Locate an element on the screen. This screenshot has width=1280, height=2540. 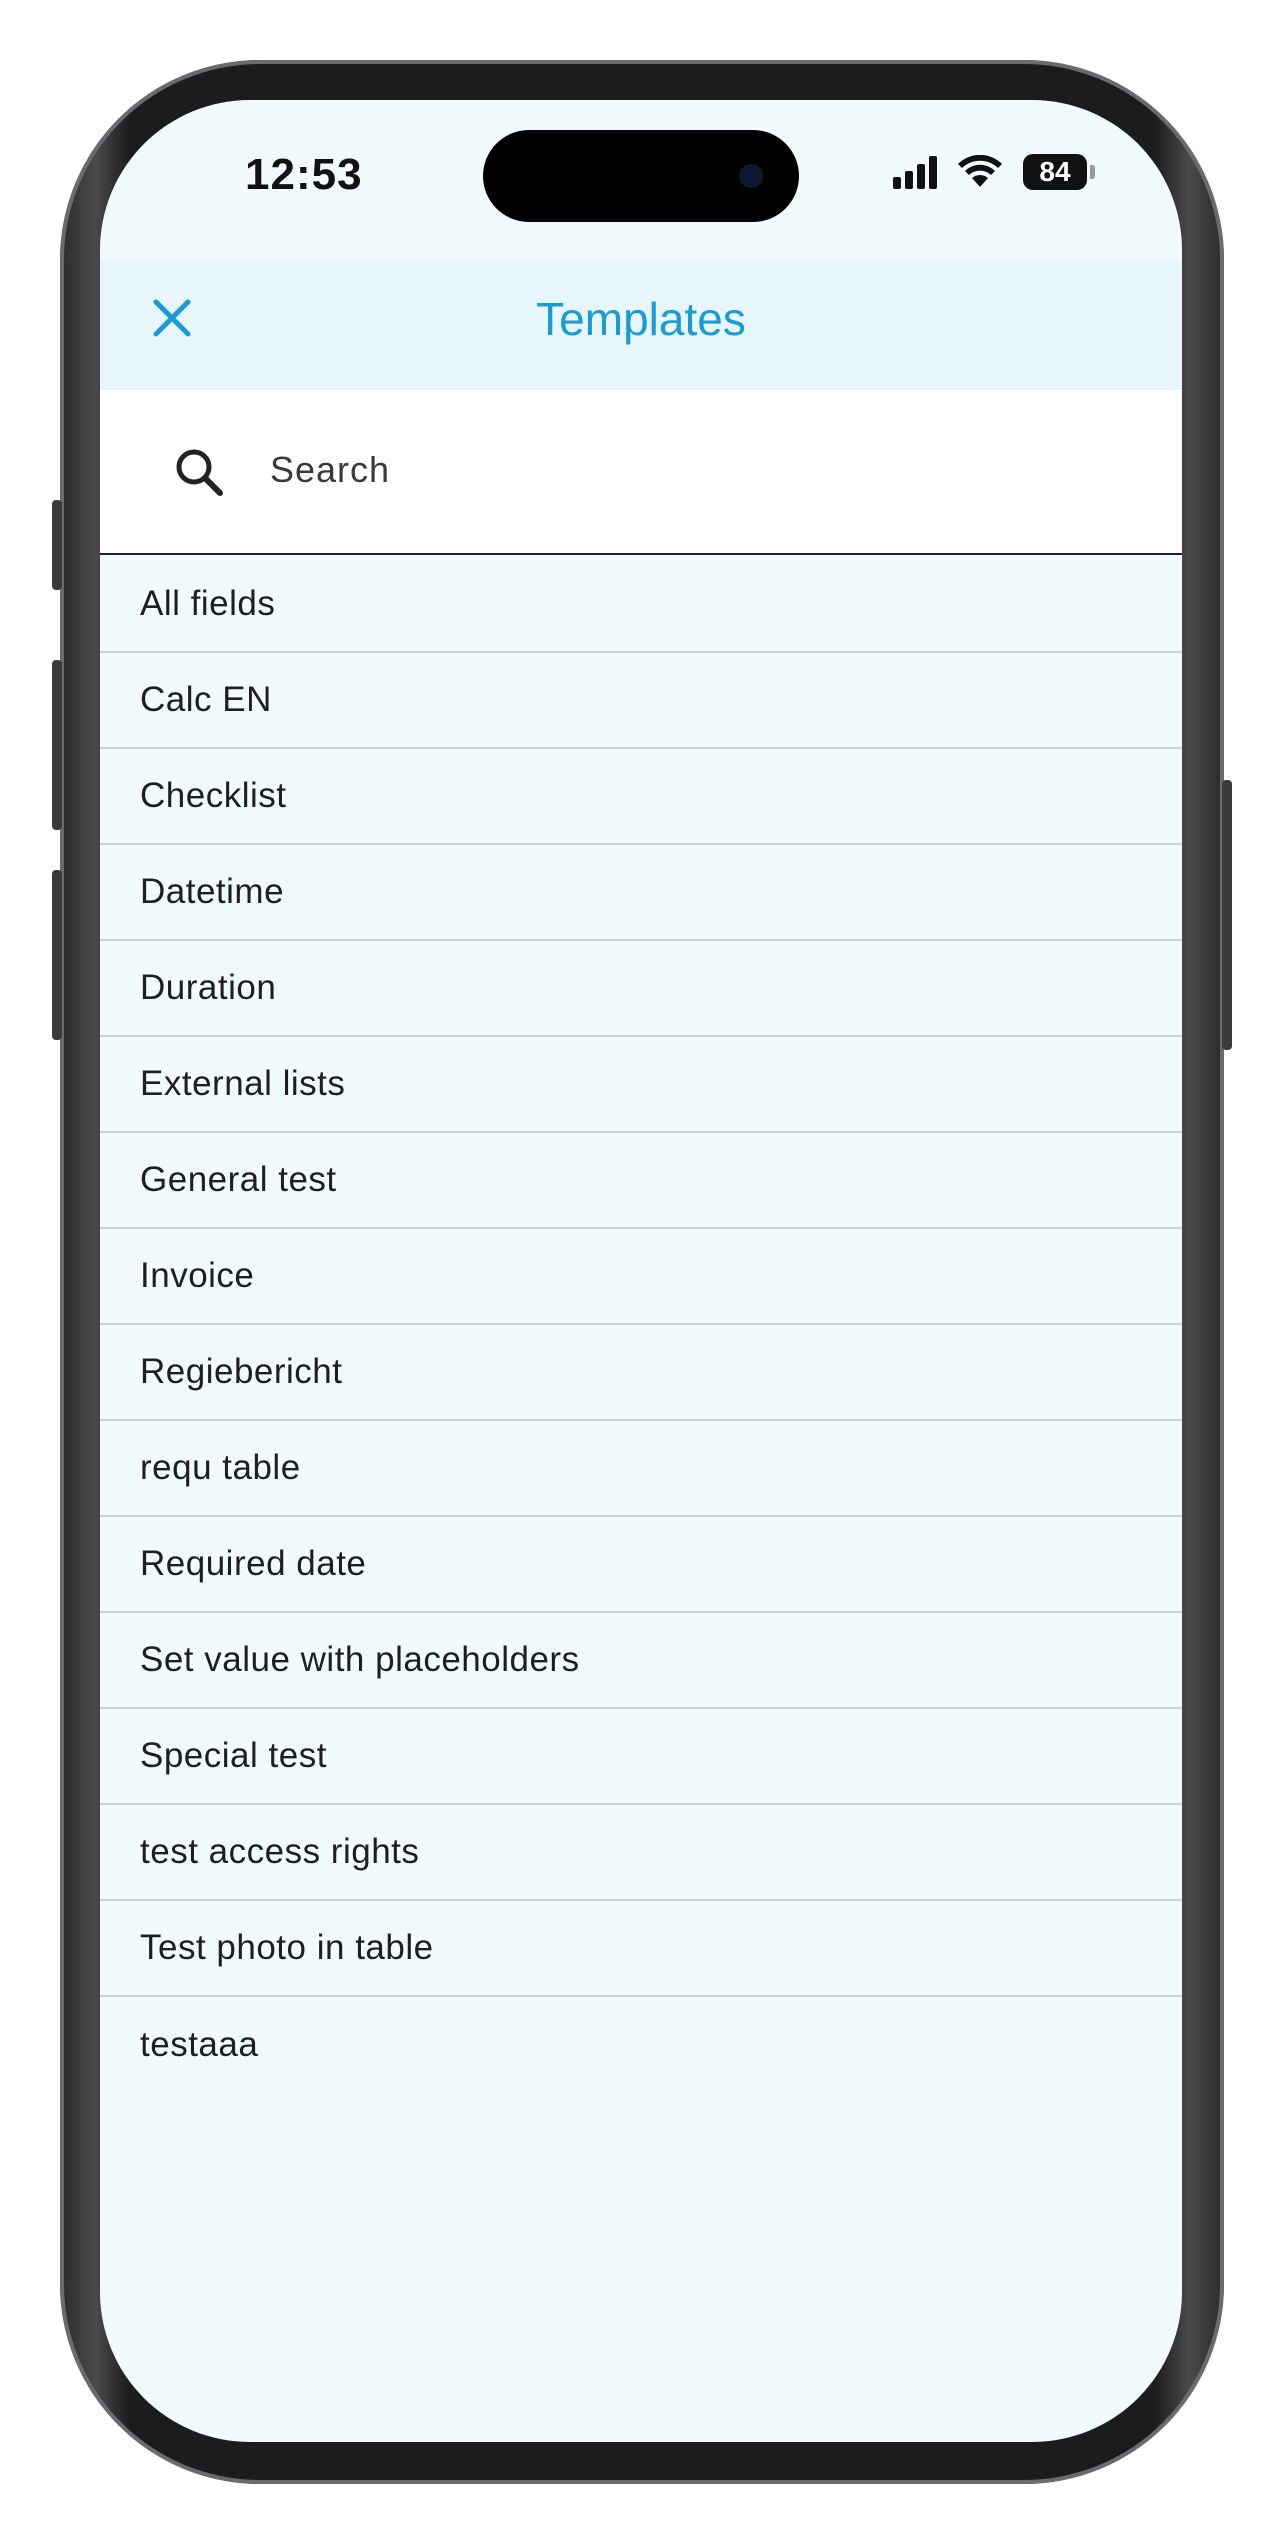
template-list-item: Test photo in table is located at coordinates (641, 1949).